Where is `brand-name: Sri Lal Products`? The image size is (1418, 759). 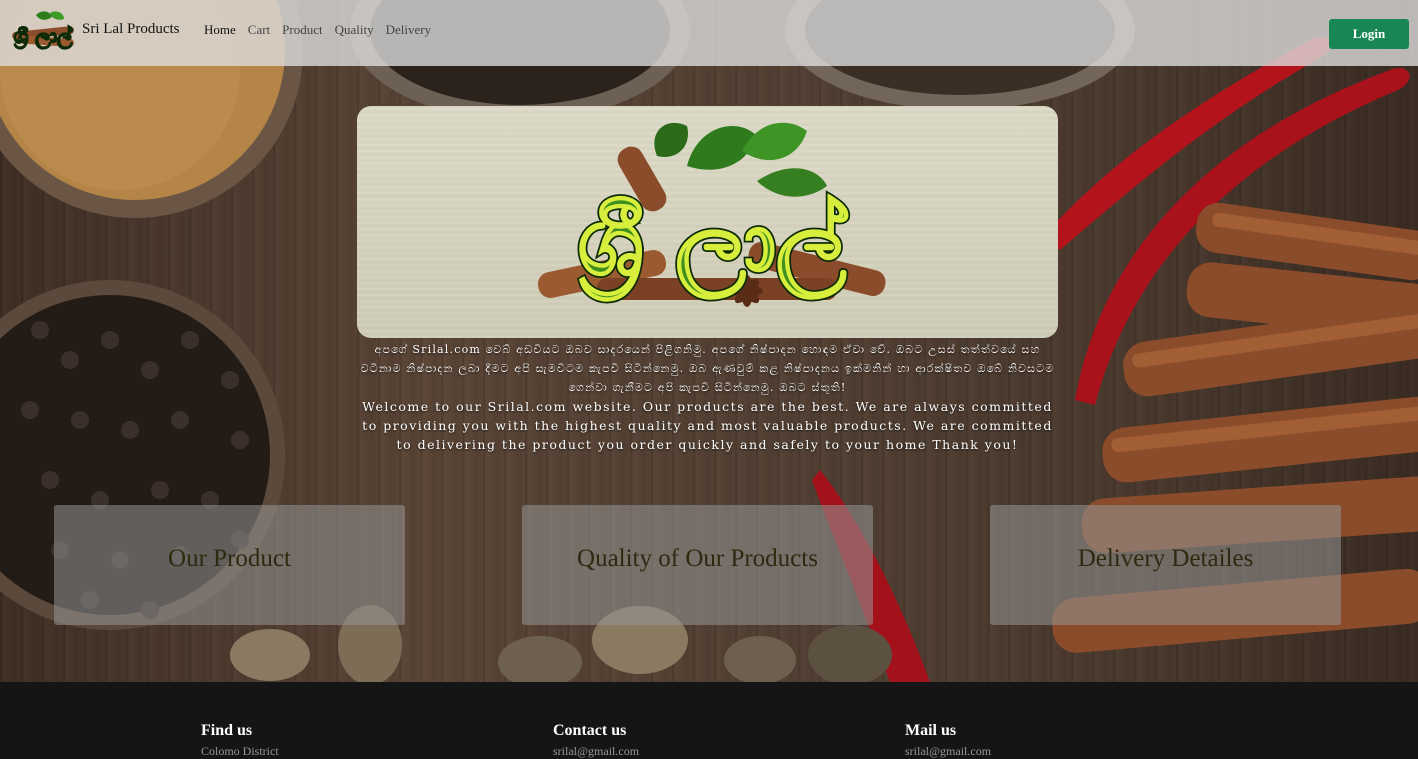 brand-name: Sri Lal Products is located at coordinates (131, 29).